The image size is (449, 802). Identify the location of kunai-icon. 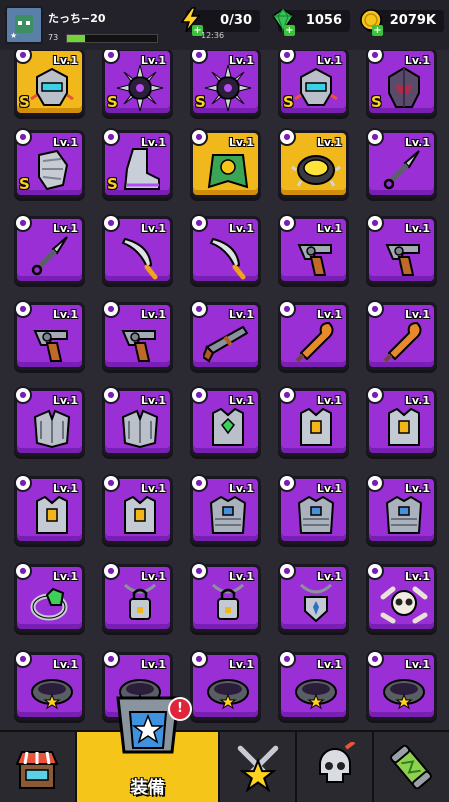
(49, 256).